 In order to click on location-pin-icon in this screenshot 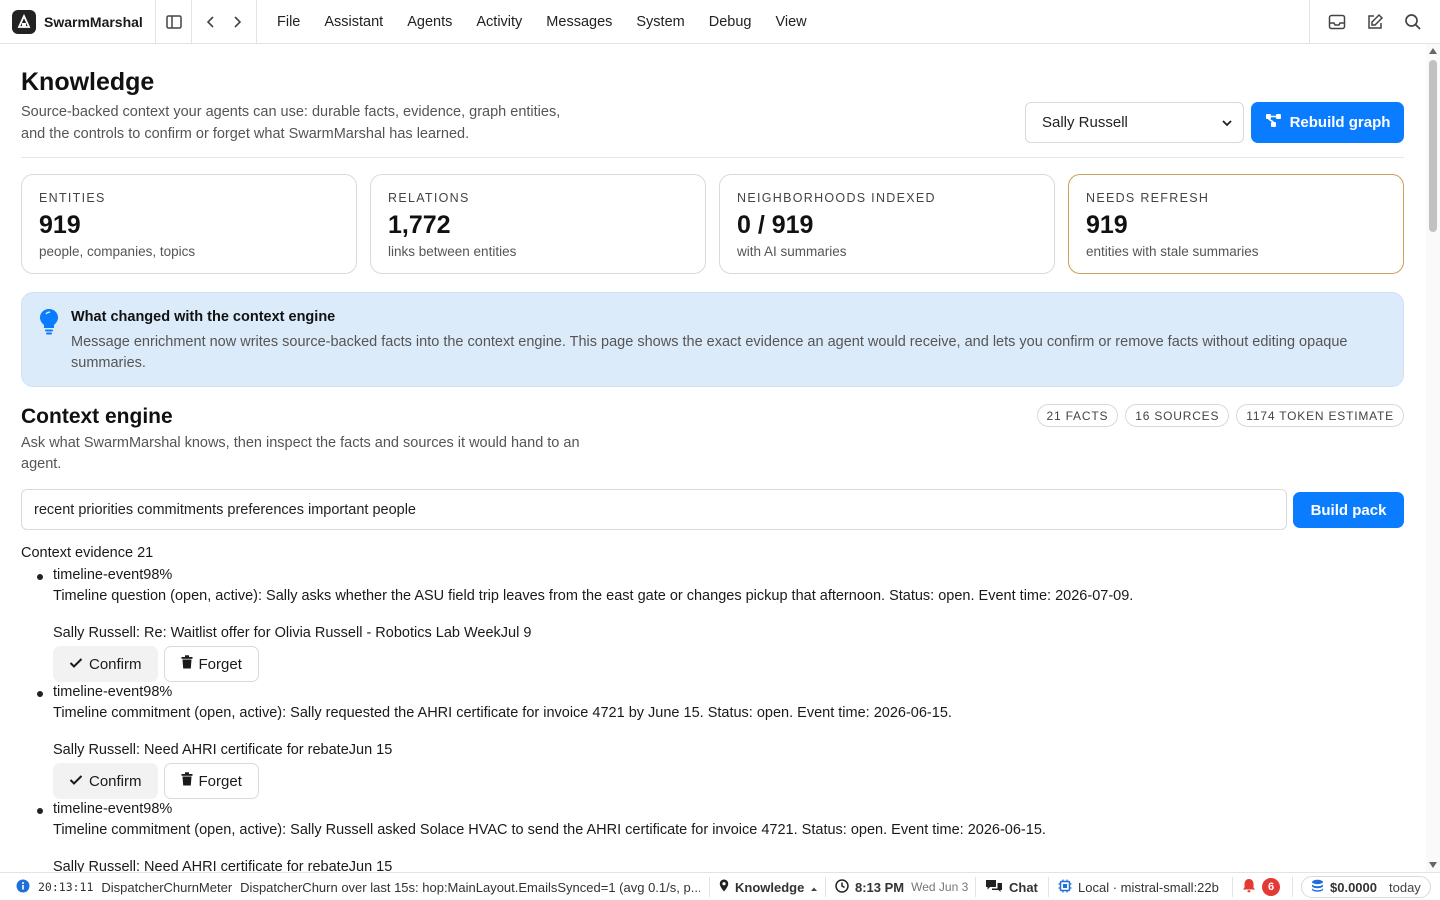, I will do `click(724, 887)`.